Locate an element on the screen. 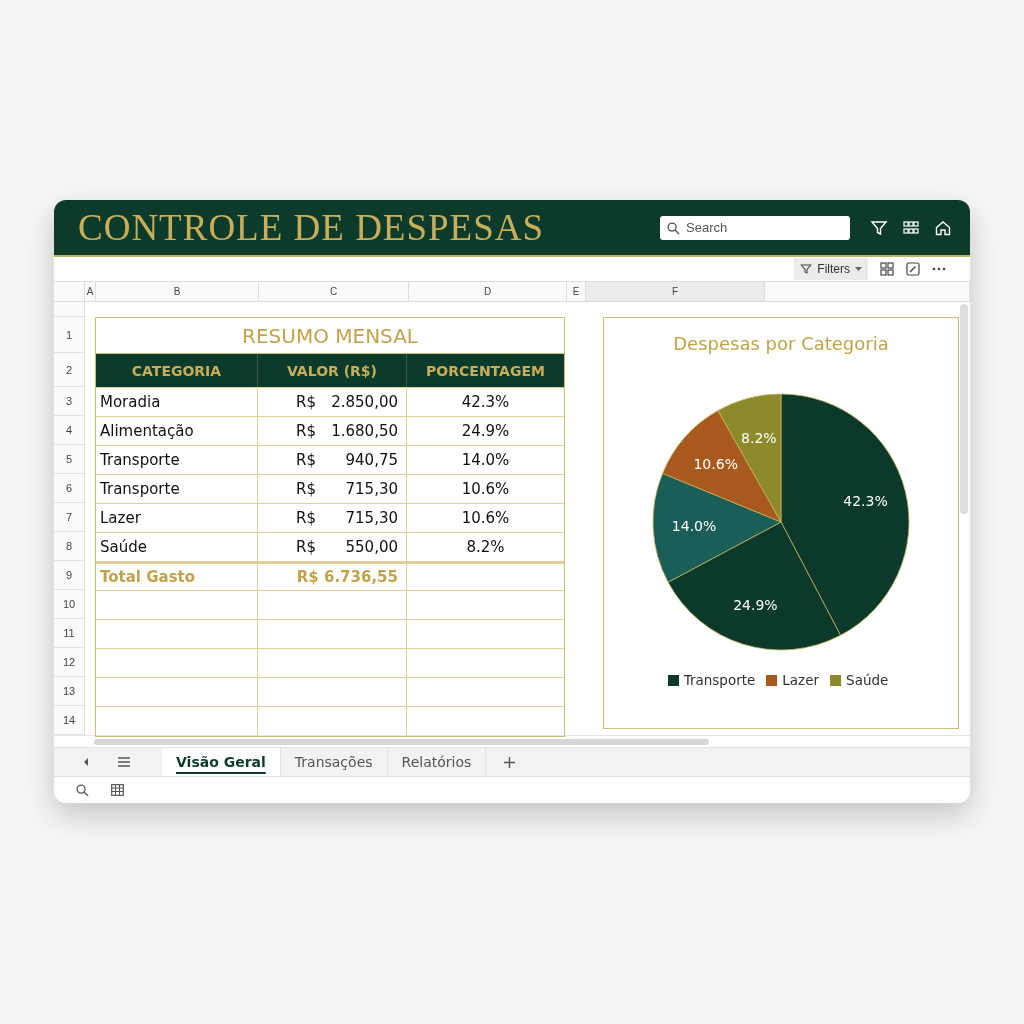  row-number: 9 is located at coordinates (69, 575).